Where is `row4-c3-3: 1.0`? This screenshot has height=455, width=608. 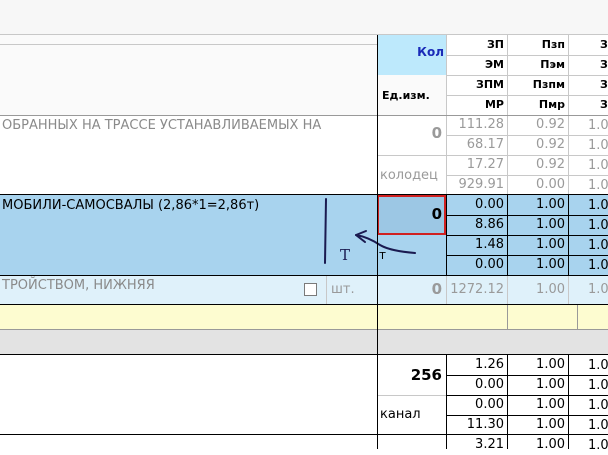 row4-c3-3: 1.0 is located at coordinates (598, 425).